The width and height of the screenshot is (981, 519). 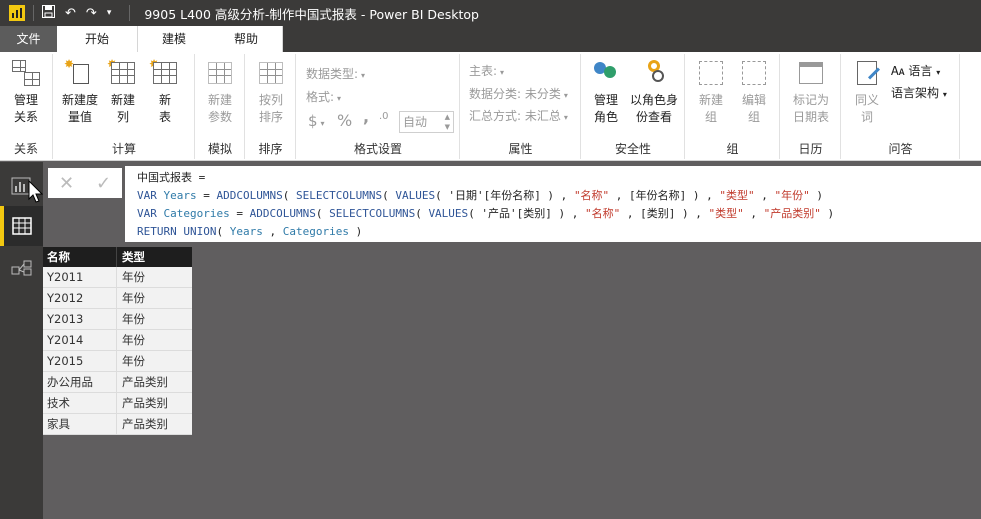 What do you see at coordinates (415, 122) in the screenshot?
I see `decimal-places-value: 自动` at bounding box center [415, 122].